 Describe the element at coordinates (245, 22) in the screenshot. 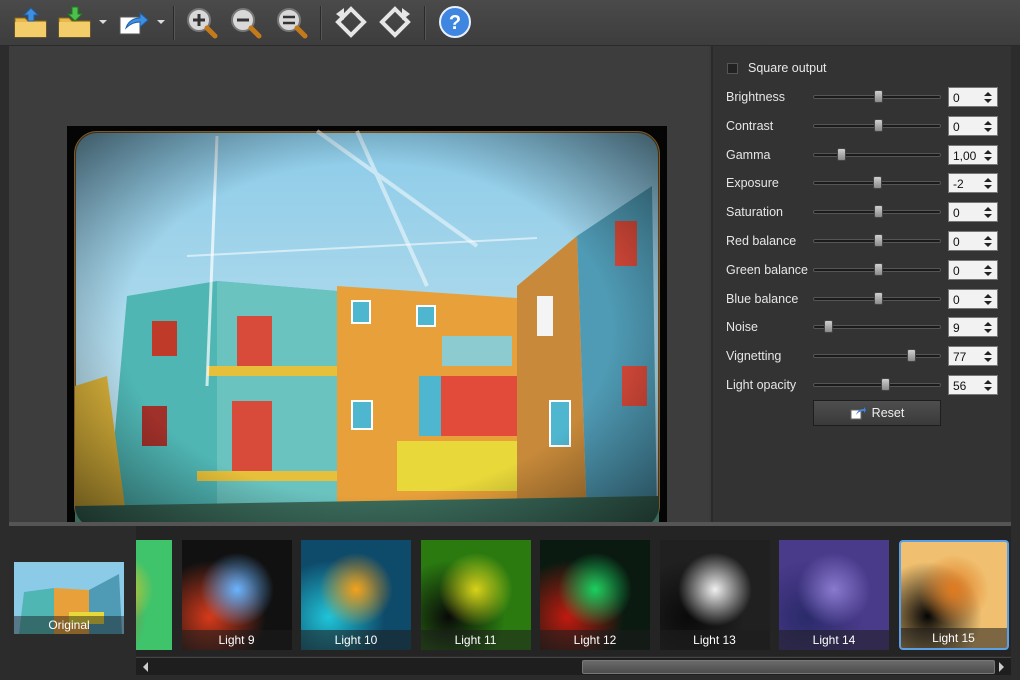

I see `zoom-out-icon` at that location.